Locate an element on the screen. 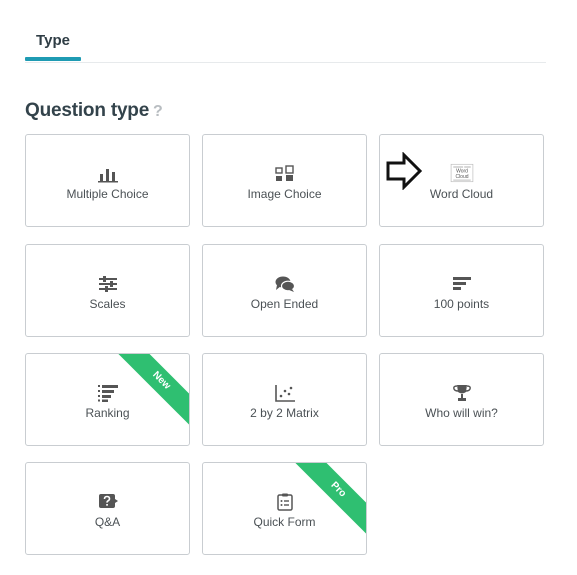 The image size is (577, 575). section-title: Question type is located at coordinates (87, 110).